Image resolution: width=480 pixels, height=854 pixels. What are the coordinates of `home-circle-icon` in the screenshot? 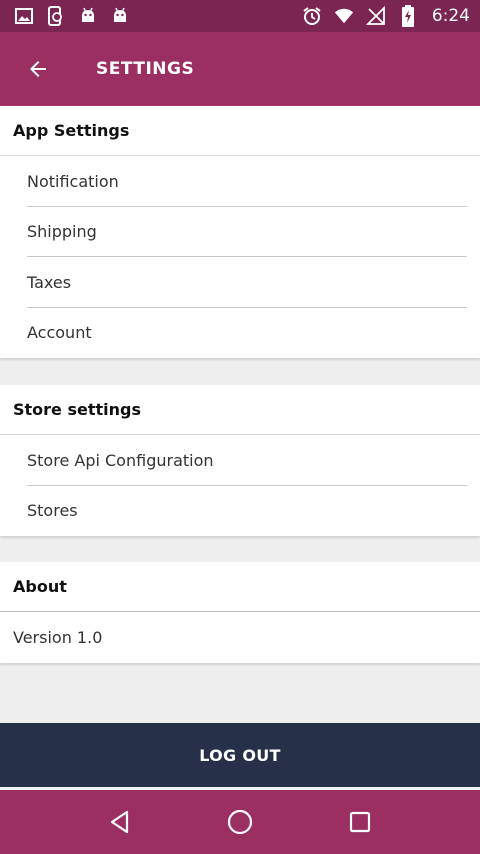 It's located at (240, 822).